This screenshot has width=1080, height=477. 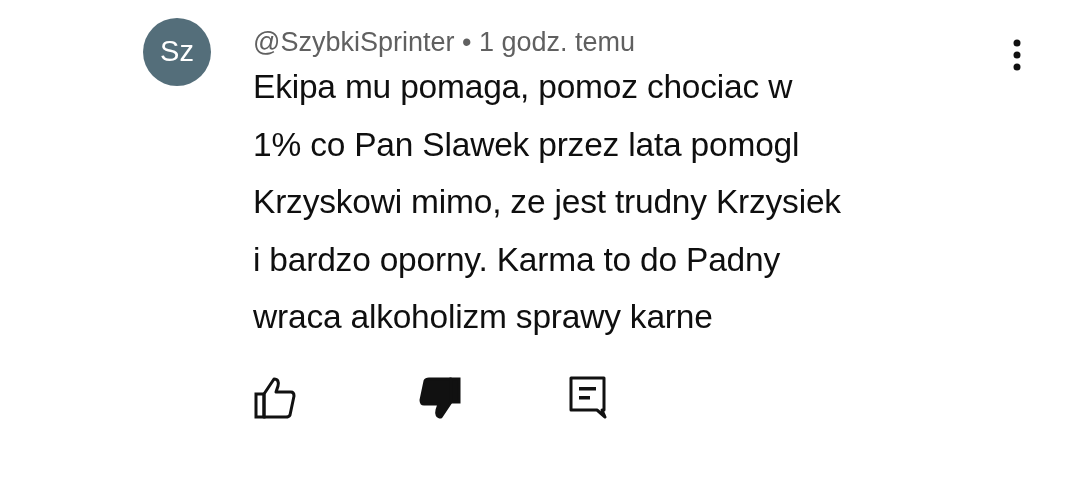 I want to click on reply-icon, so click(x=588, y=397).